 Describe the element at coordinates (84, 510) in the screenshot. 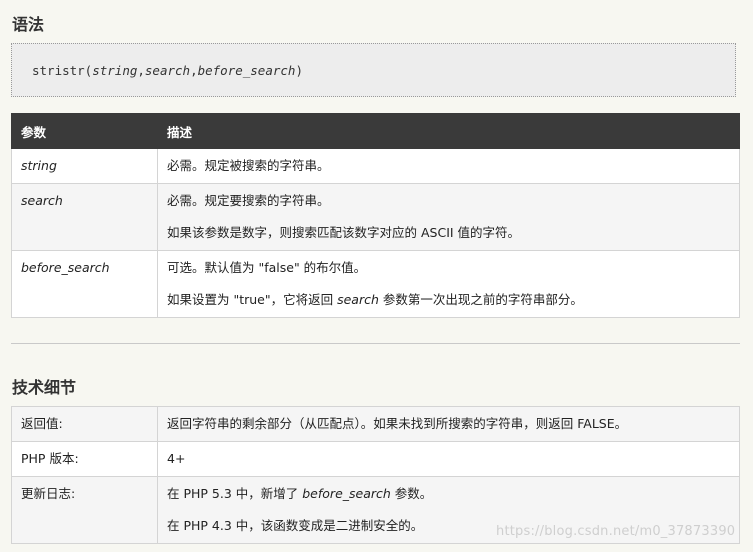

I see `detail-label: 更新日志:` at that location.